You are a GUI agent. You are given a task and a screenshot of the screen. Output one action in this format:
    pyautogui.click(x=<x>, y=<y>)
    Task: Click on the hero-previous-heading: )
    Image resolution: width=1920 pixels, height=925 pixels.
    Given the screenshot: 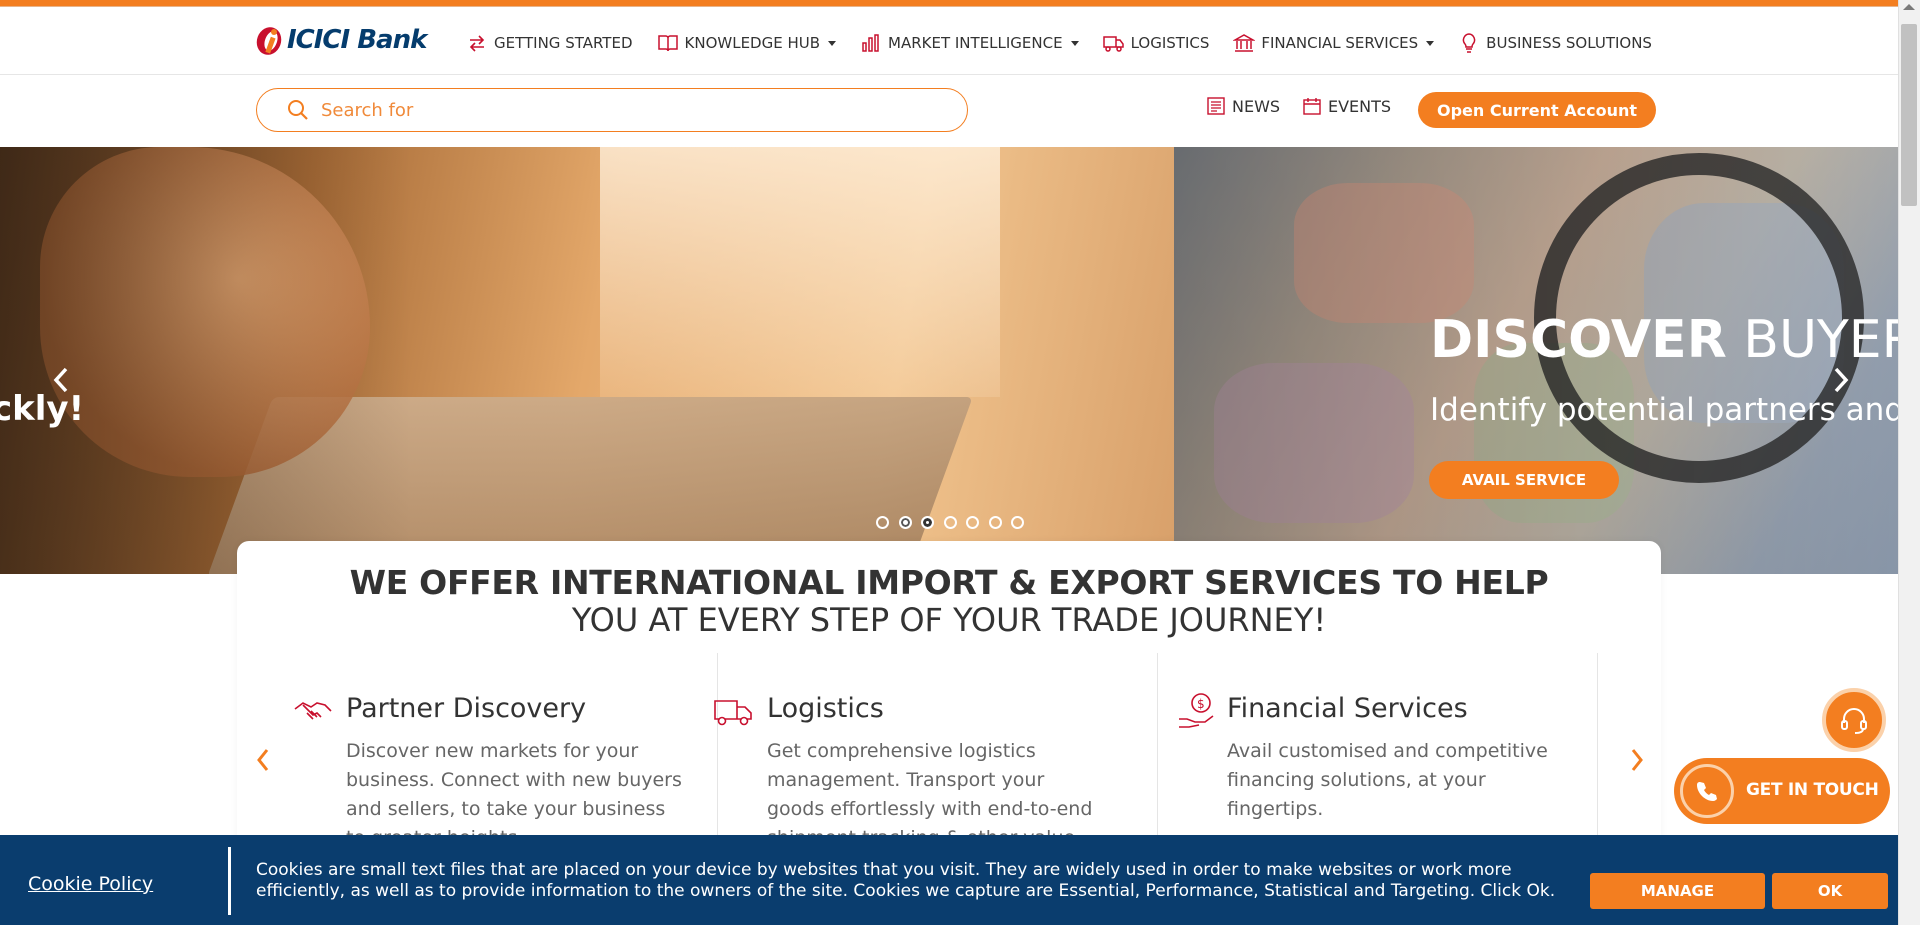 What is the action you would take?
    pyautogui.click(x=2, y=345)
    